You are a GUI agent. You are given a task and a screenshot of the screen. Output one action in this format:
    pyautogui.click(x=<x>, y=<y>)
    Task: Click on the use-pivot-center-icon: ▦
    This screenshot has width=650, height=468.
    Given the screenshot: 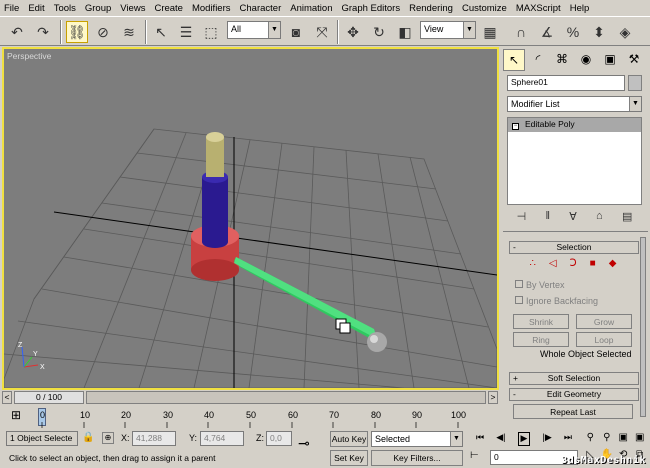 What is the action you would take?
    pyautogui.click(x=490, y=32)
    